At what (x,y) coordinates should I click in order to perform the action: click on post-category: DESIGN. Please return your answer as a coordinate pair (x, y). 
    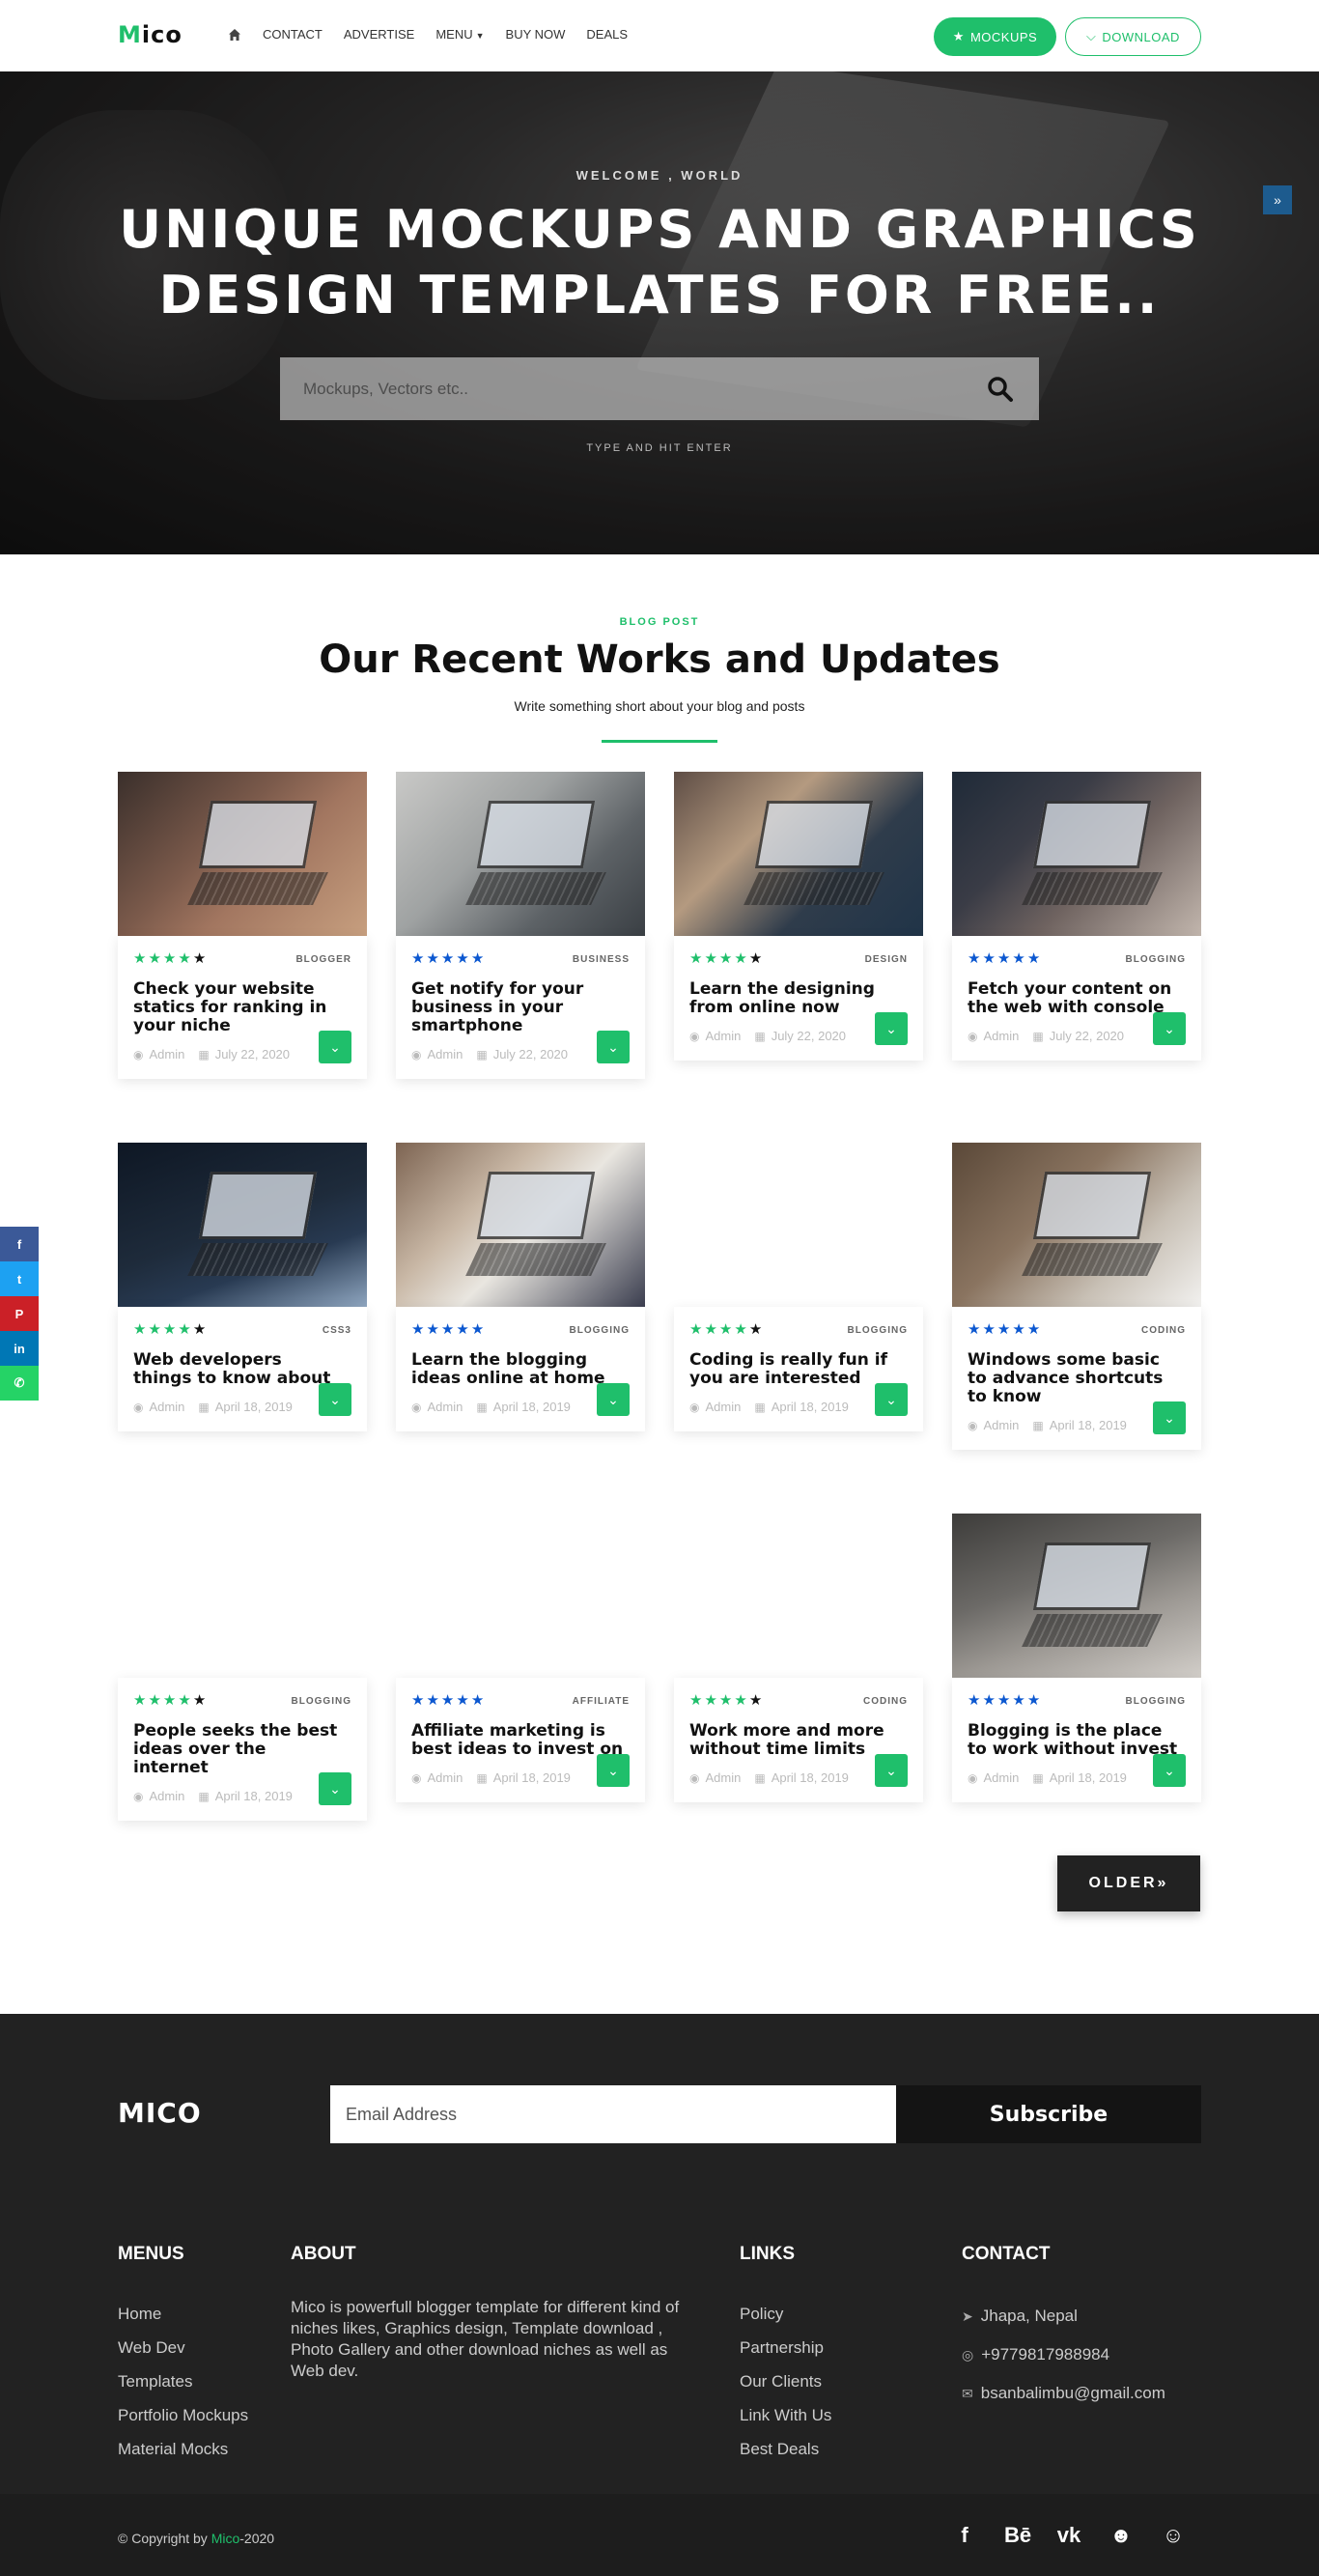
    Looking at the image, I should click on (886, 959).